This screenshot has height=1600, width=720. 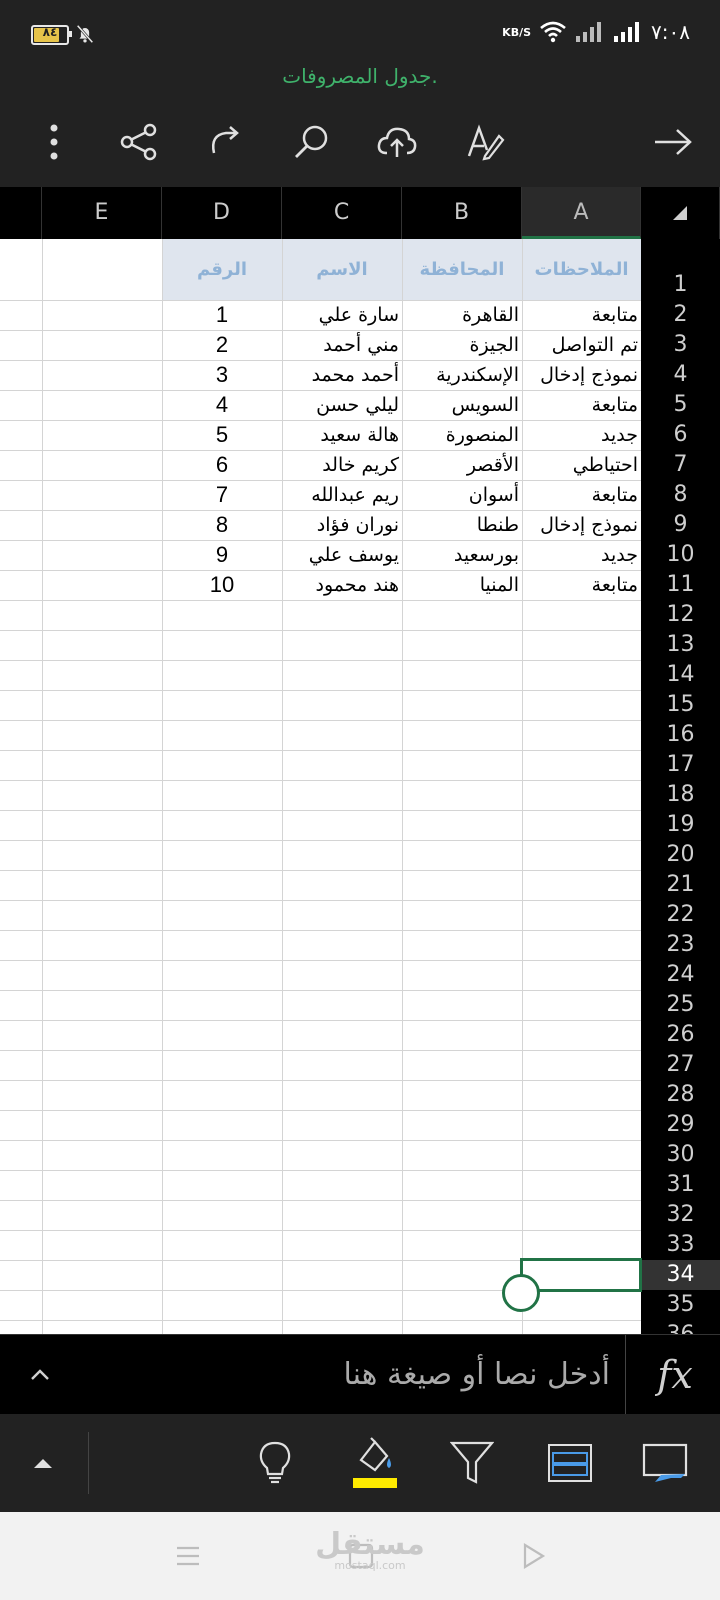 What do you see at coordinates (102, 213) in the screenshot?
I see `column-header-e: E` at bounding box center [102, 213].